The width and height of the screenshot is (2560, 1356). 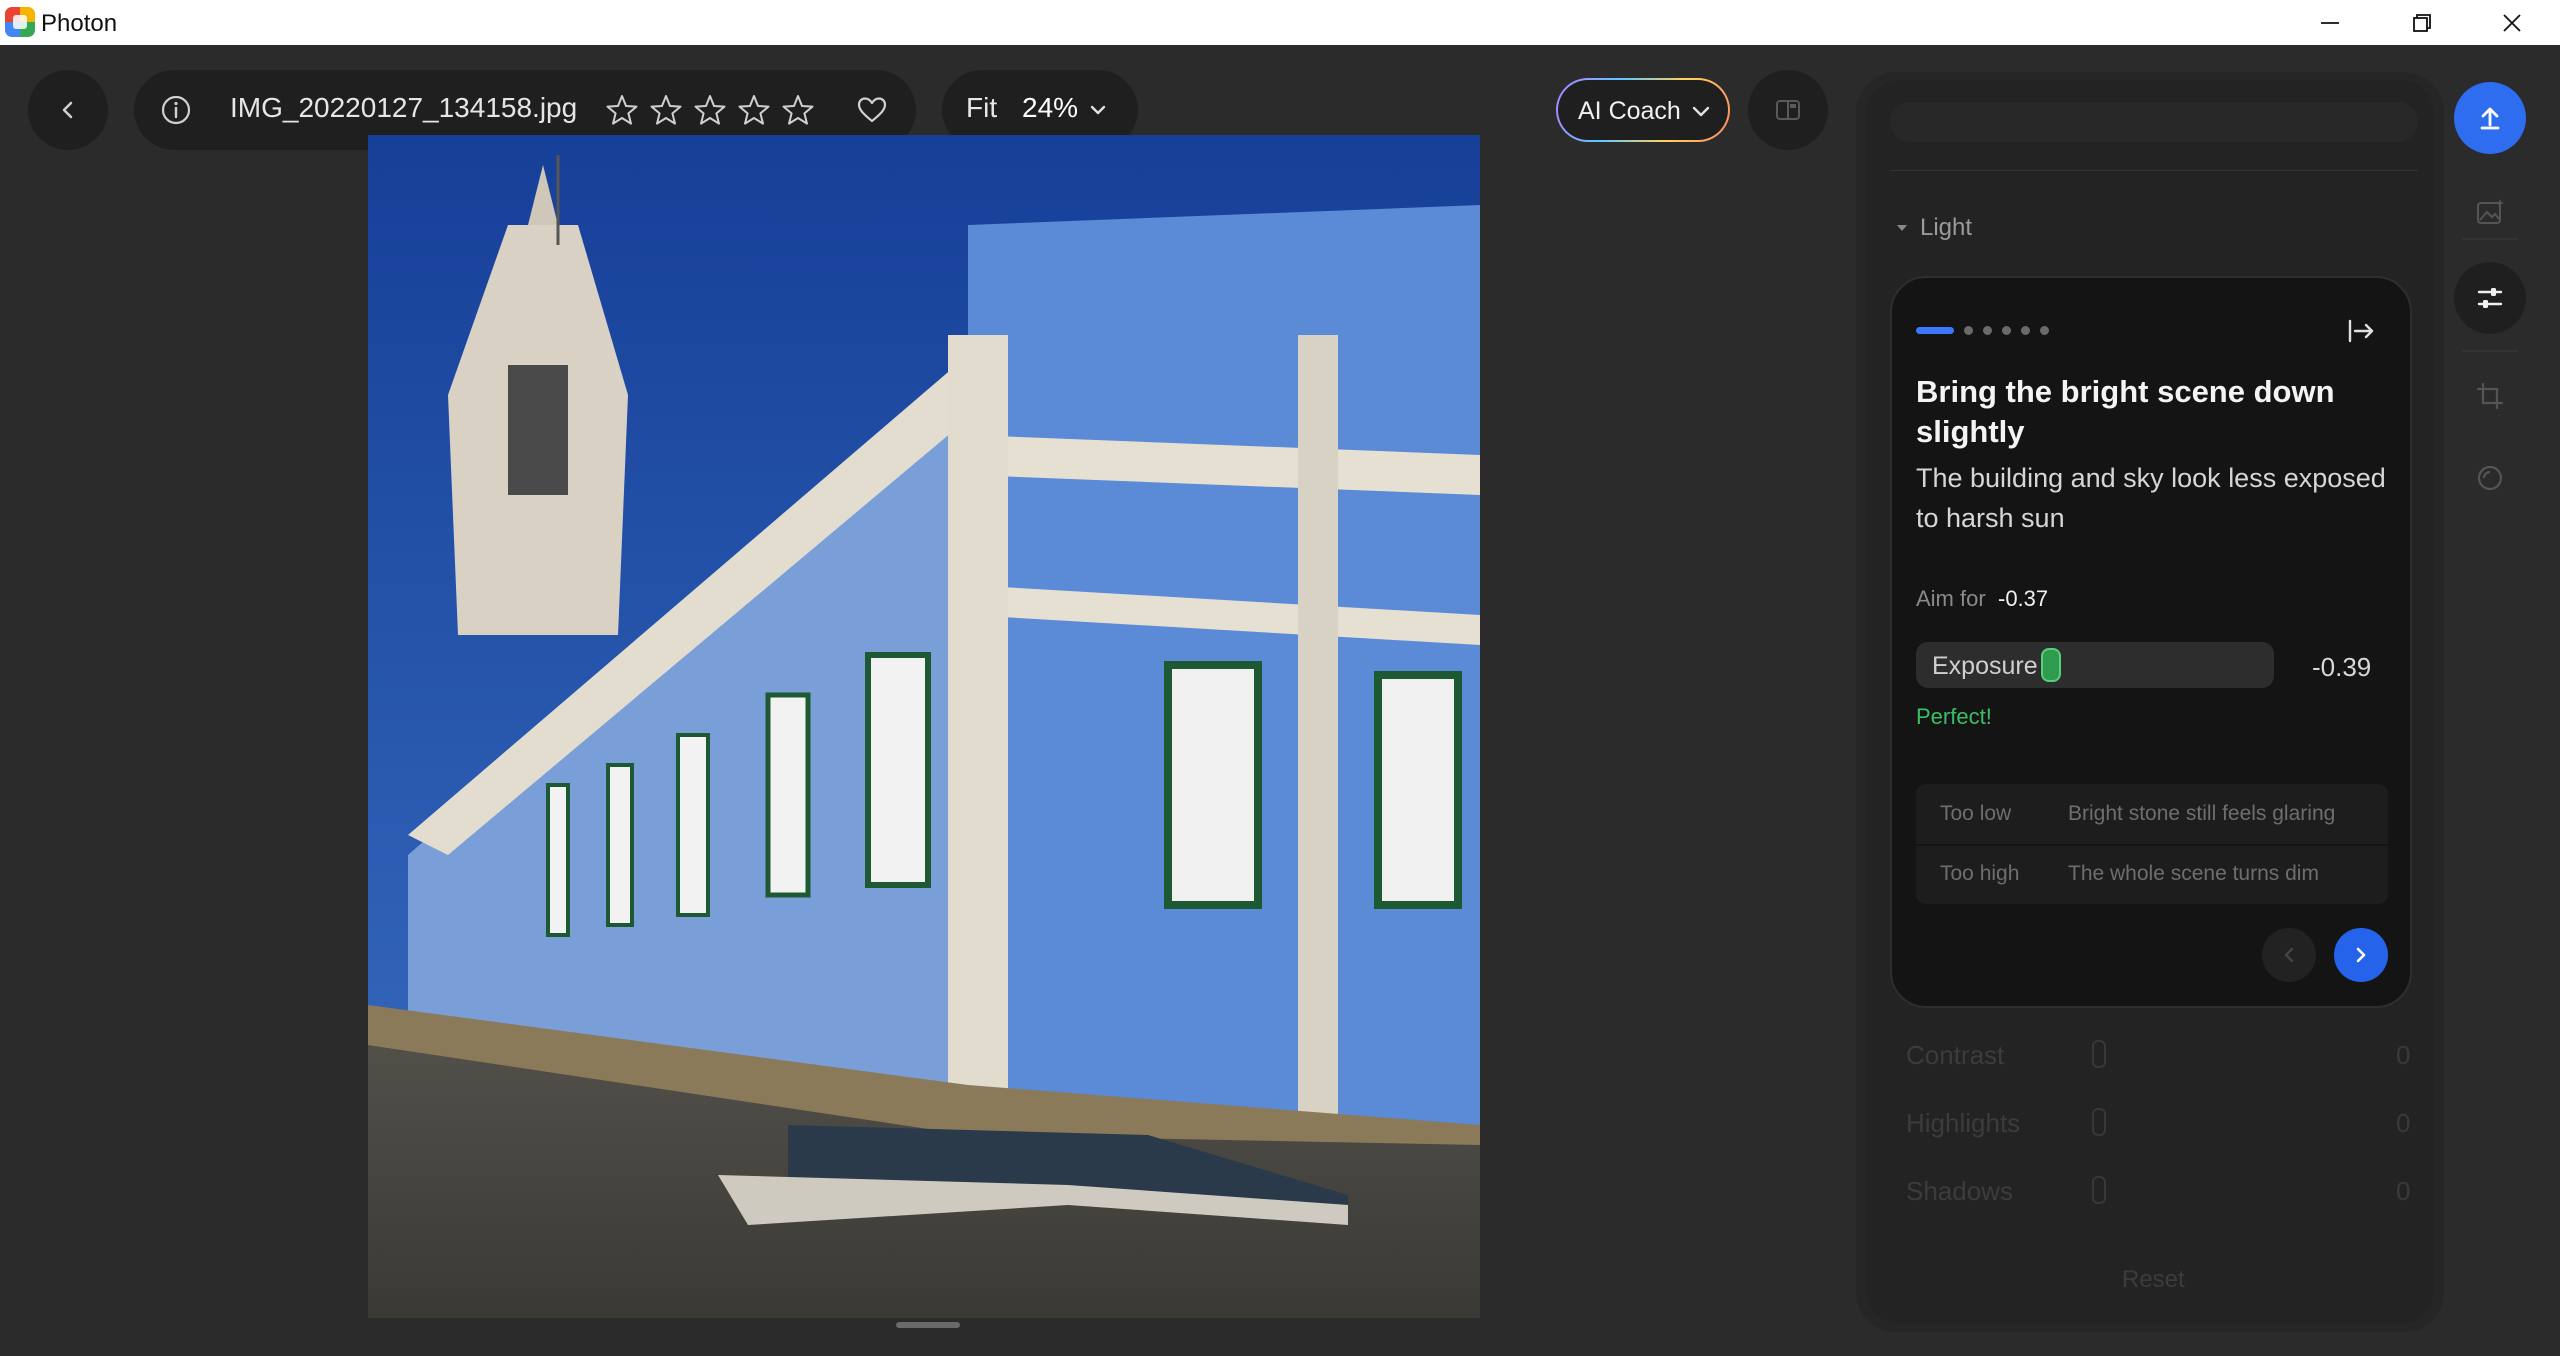 I want to click on ai-coach-label: AI Coach, so click(x=1629, y=111).